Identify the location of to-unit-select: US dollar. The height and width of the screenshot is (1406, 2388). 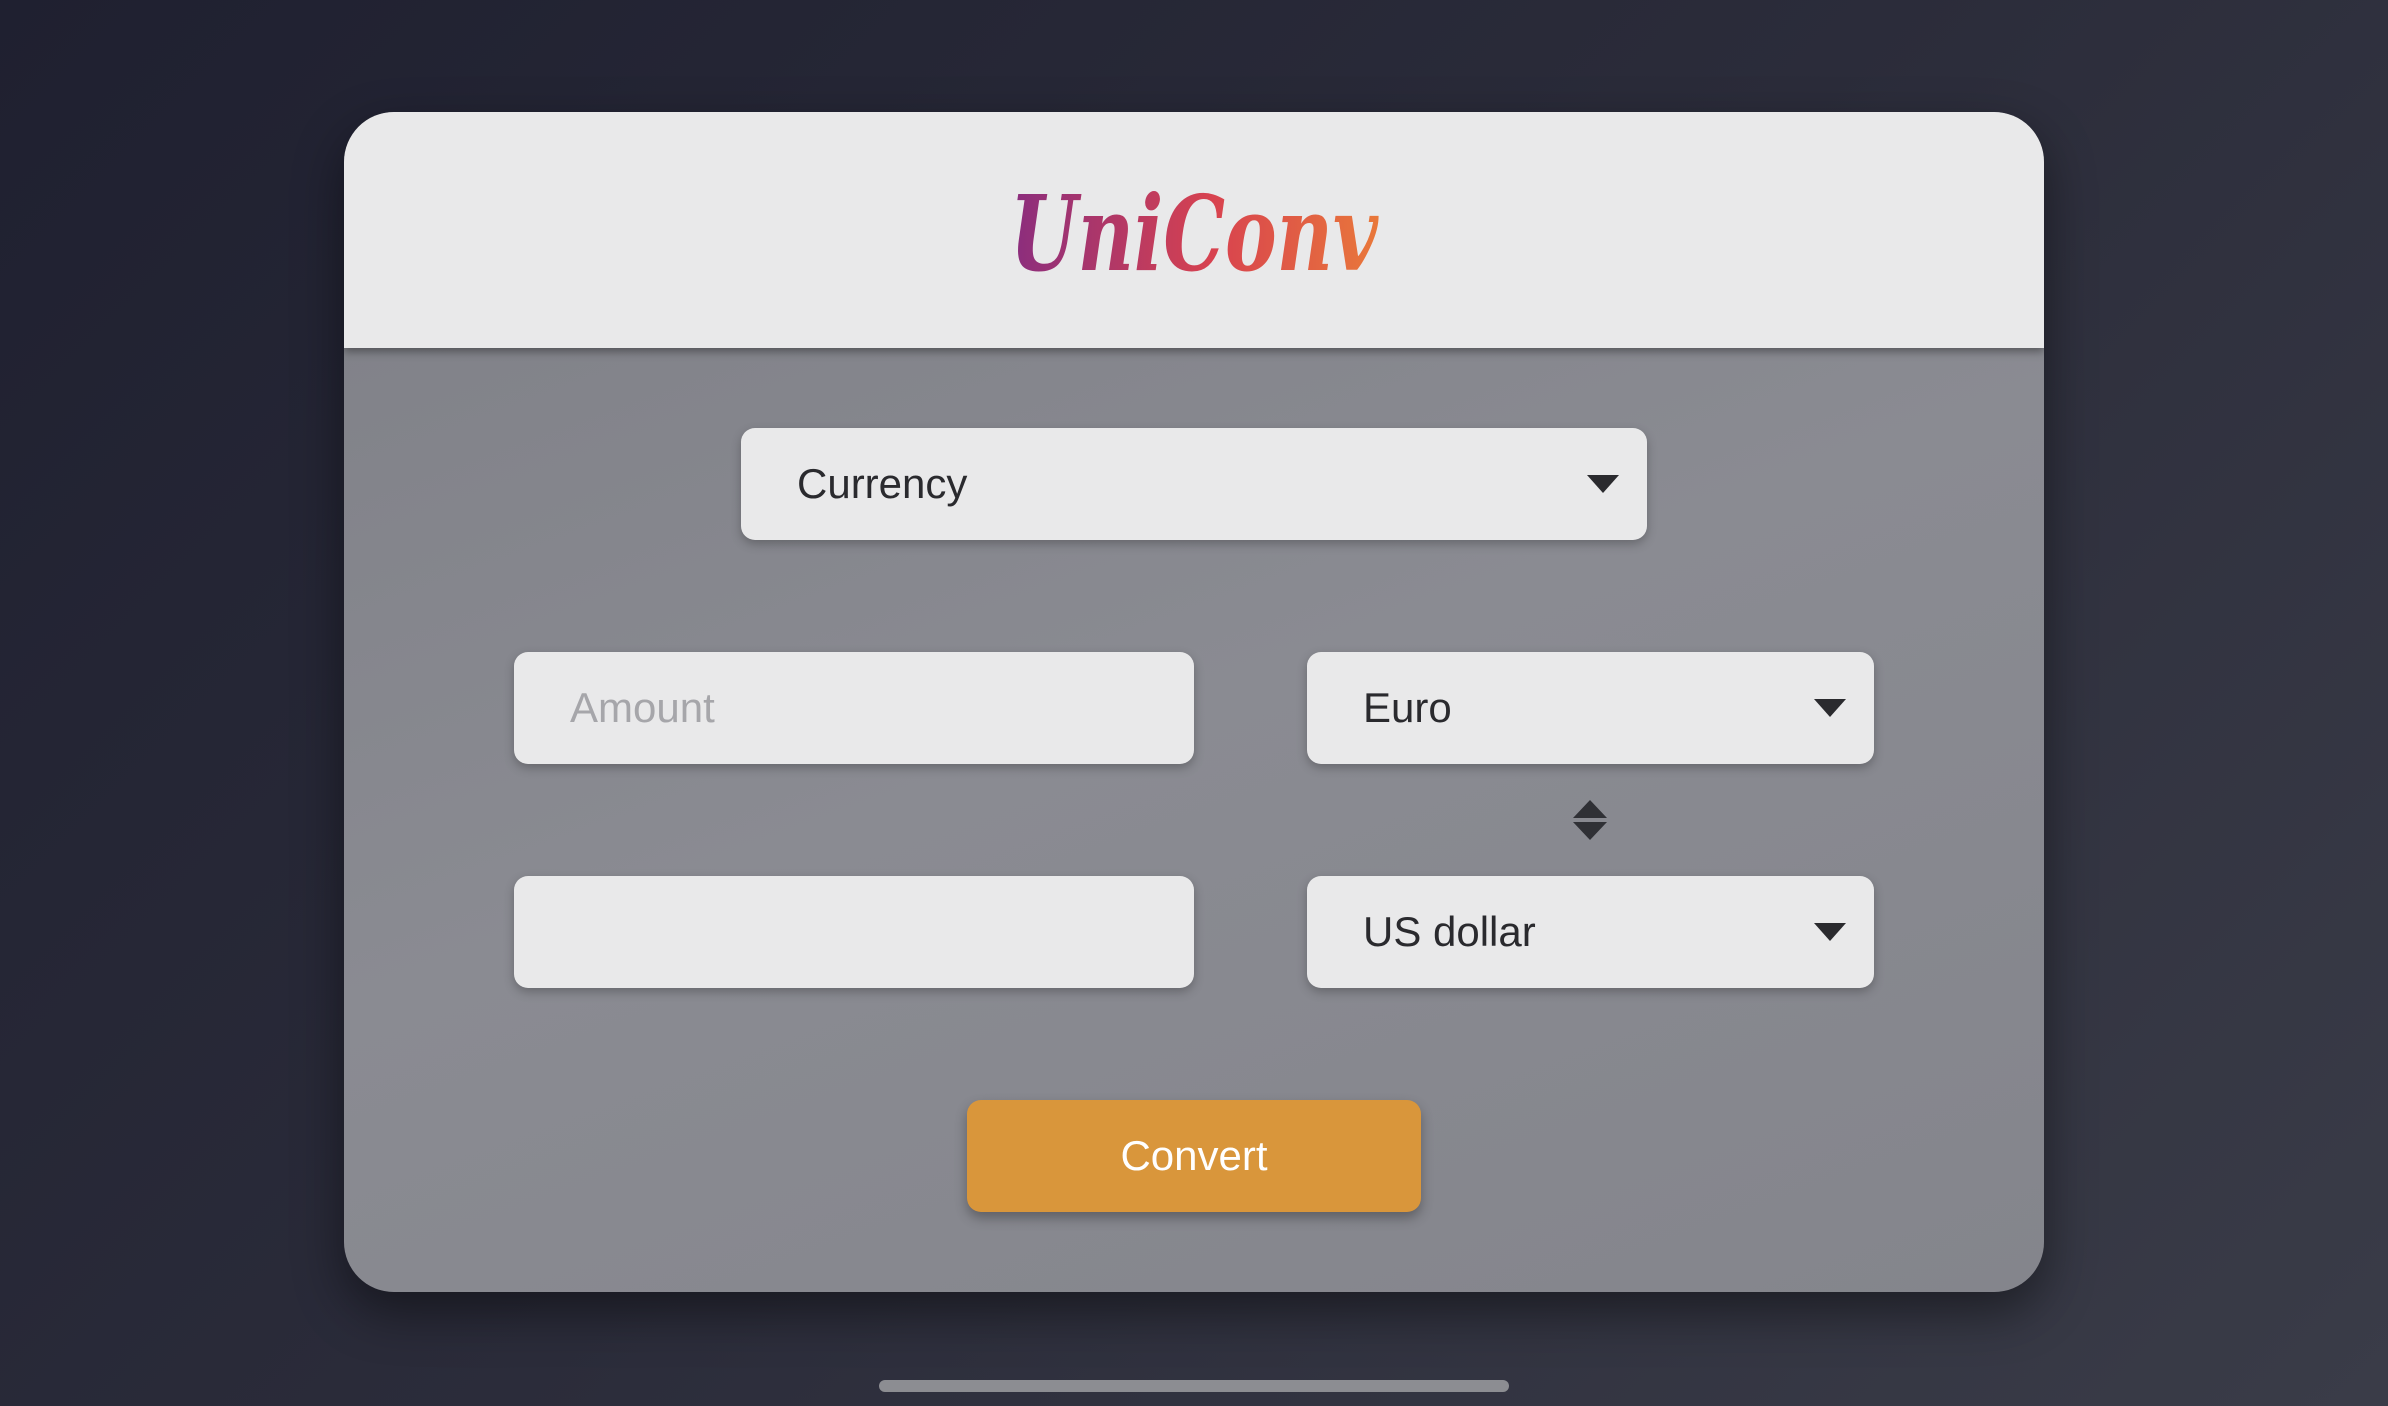
(1590, 932).